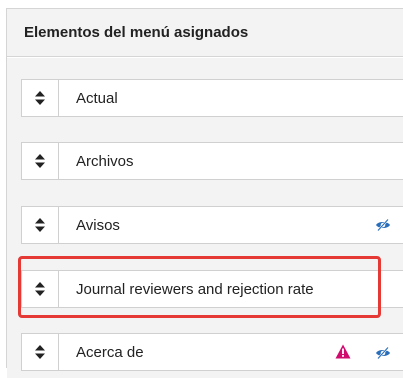 The image size is (403, 378). Describe the element at coordinates (212, 352) in the screenshot. I see `menu-item-acerca-de: Acerca de` at that location.